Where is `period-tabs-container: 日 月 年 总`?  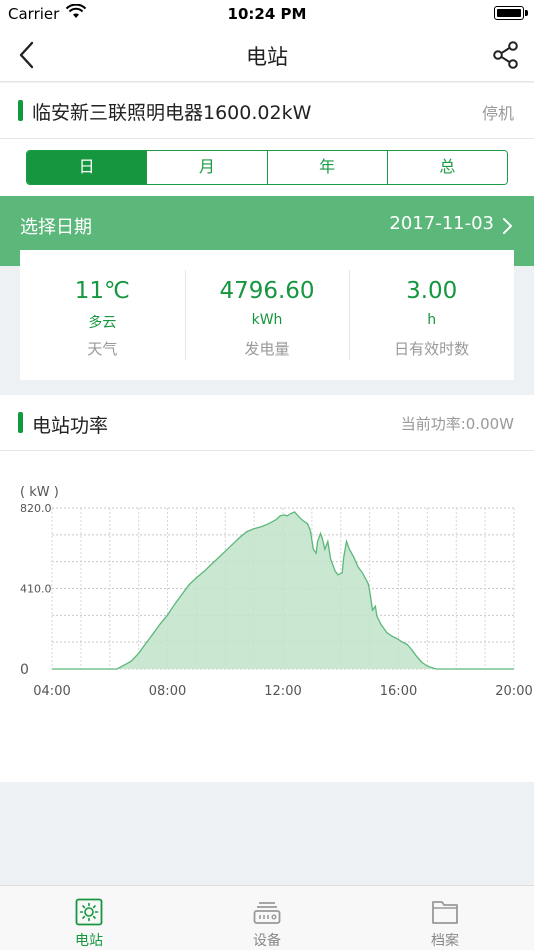
period-tabs-container: 日 月 年 总 is located at coordinates (267, 167).